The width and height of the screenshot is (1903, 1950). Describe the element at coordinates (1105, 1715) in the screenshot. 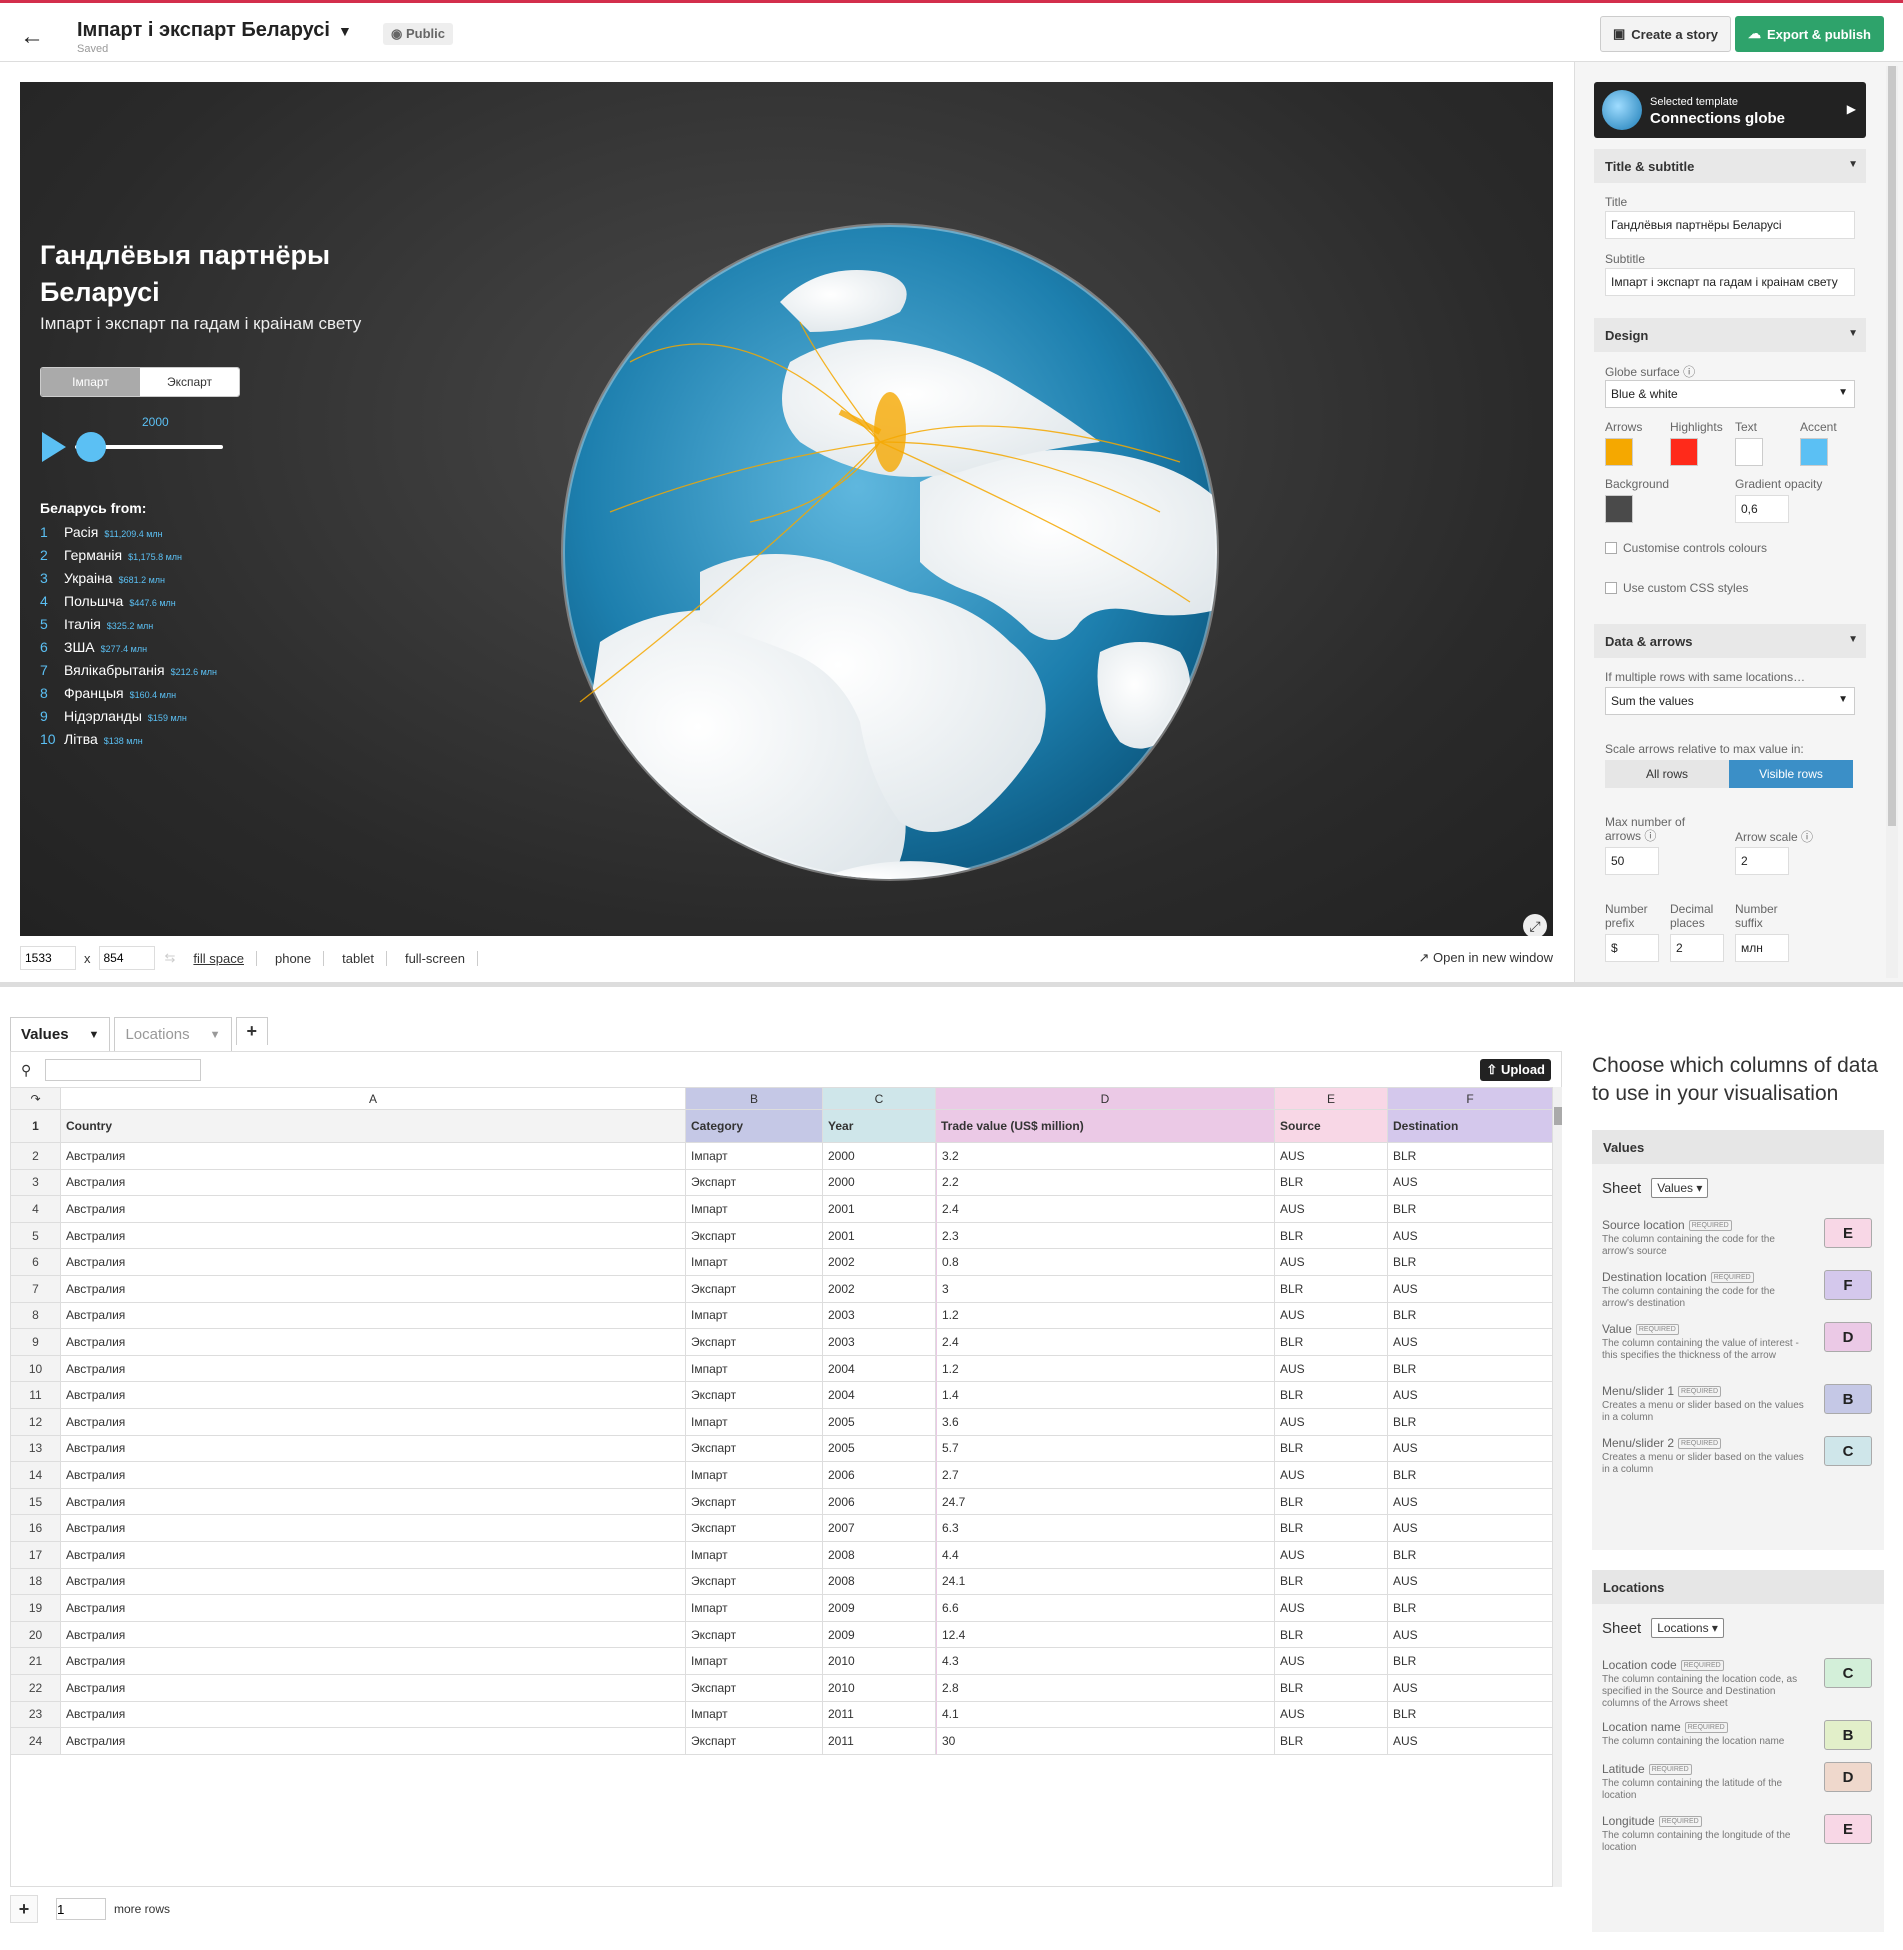

I see `cell-trade-value: 4.1` at that location.